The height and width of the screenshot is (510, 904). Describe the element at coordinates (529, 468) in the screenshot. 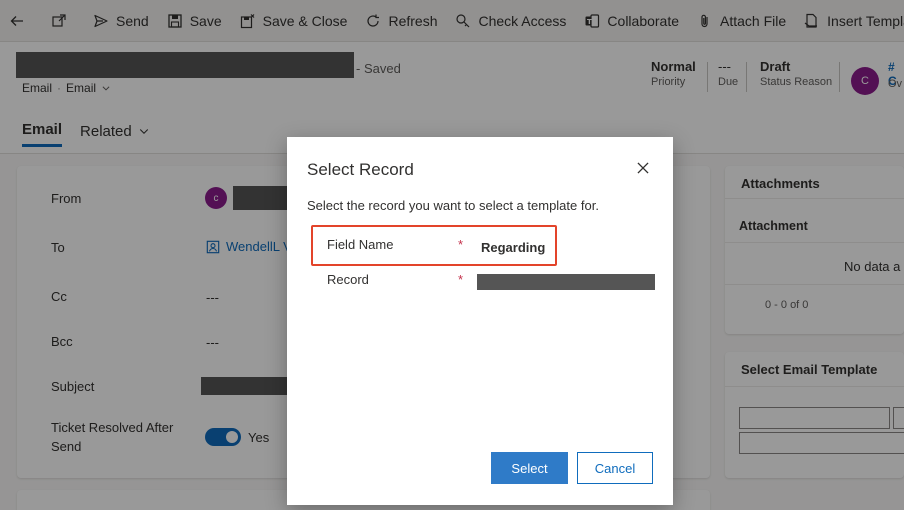

I see `select-button: Select` at that location.